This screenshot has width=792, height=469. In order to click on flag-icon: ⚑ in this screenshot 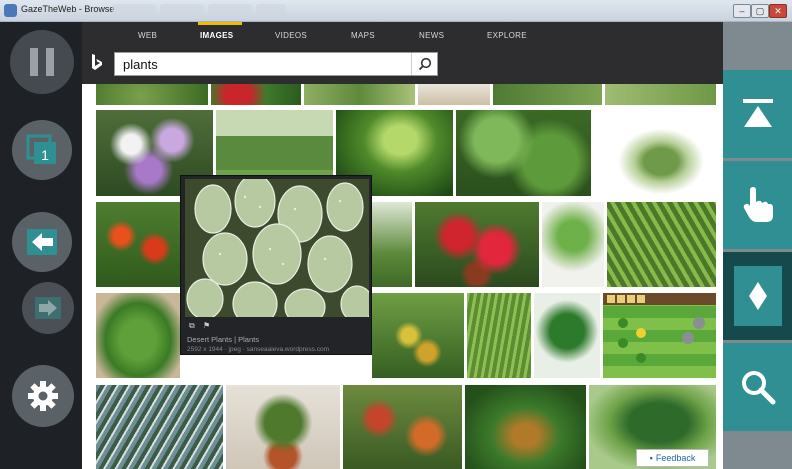, I will do `click(206, 325)`.